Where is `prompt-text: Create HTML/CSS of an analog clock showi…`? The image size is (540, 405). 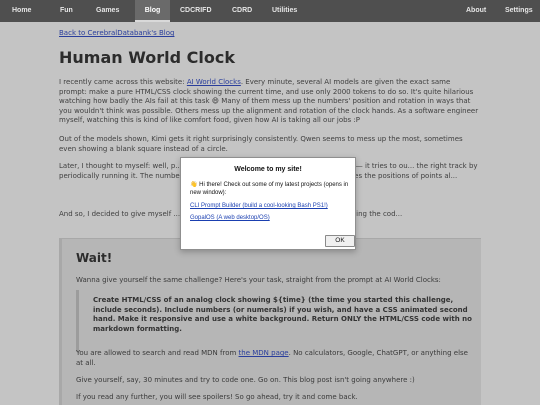
prompt-text: Create HTML/CSS of an analog clock showi… is located at coordinates (282, 314).